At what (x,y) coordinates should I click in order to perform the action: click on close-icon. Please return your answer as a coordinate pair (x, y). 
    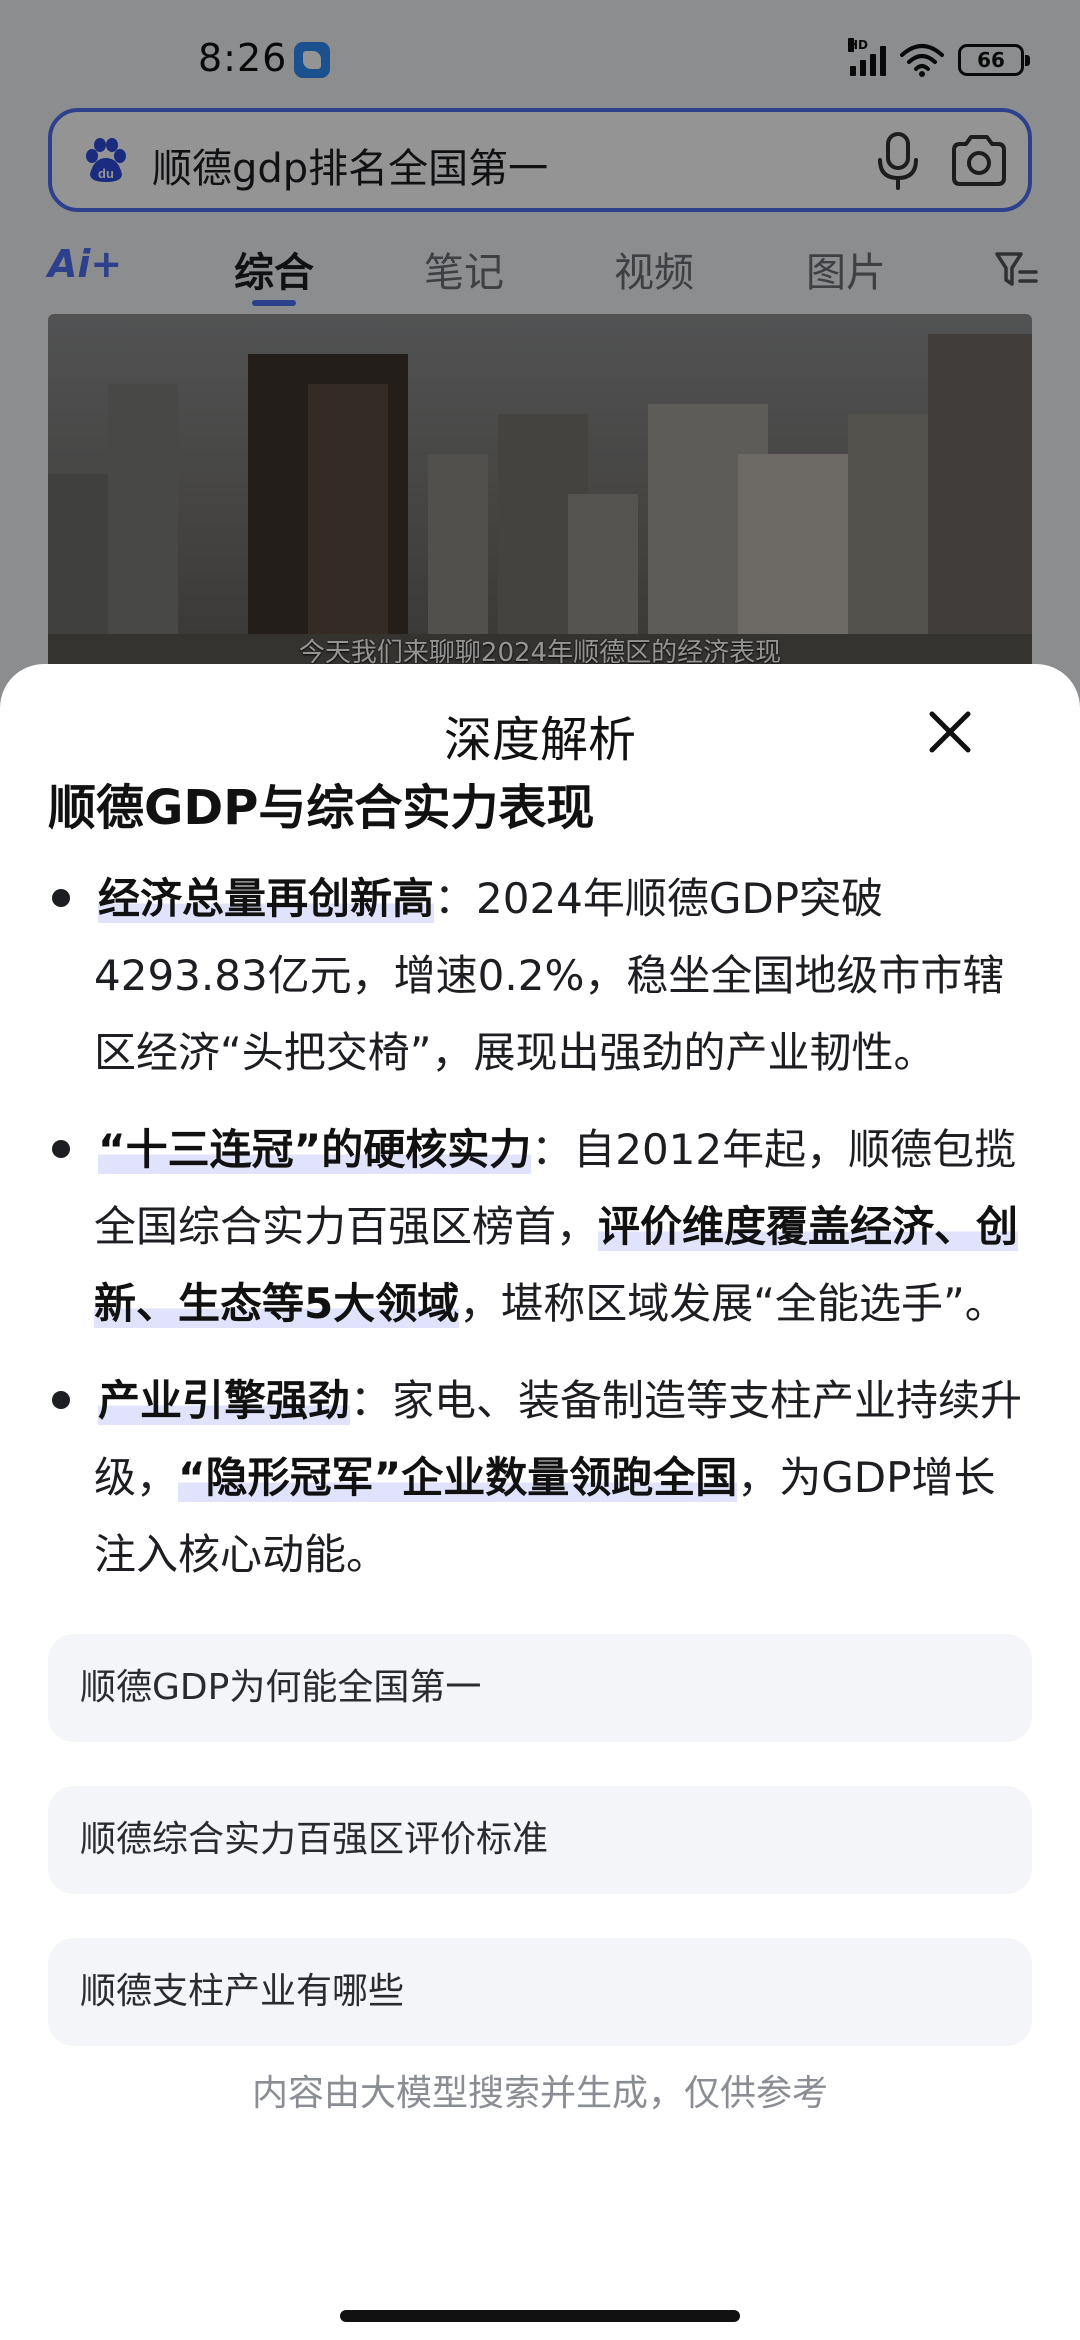
    Looking at the image, I should click on (950, 732).